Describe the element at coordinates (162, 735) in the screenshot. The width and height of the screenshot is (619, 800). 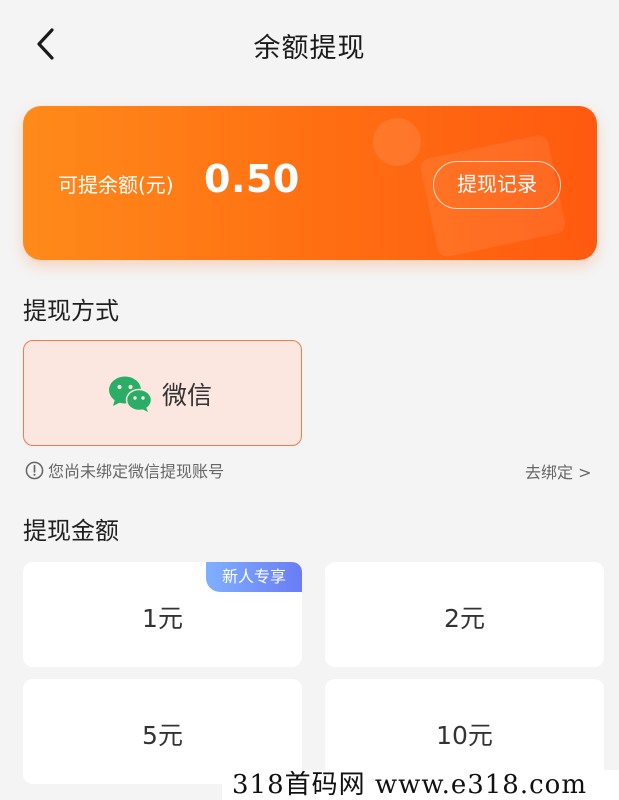
I see `amount-label: 5元` at that location.